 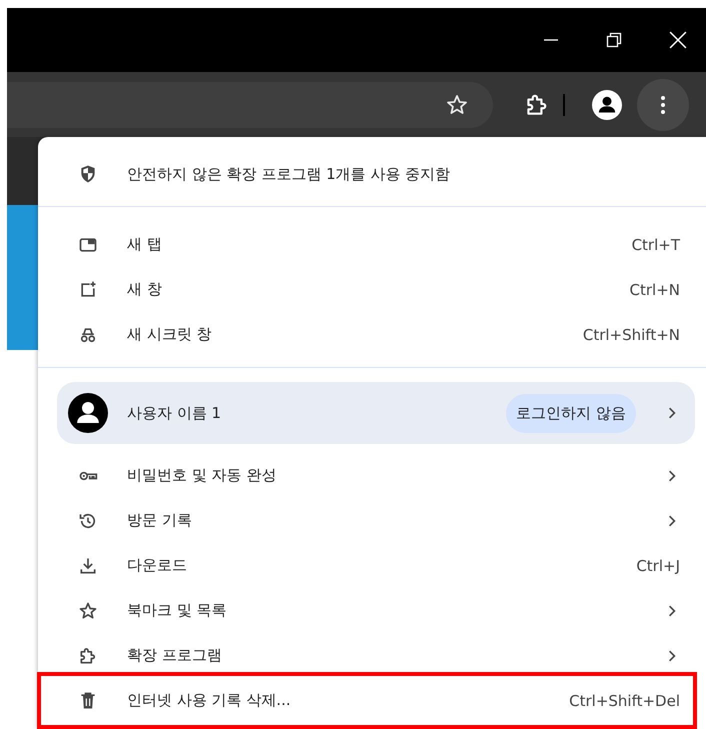 What do you see at coordinates (372, 565) in the screenshot?
I see `menu-item: 다운로드 Ctrl+J` at bounding box center [372, 565].